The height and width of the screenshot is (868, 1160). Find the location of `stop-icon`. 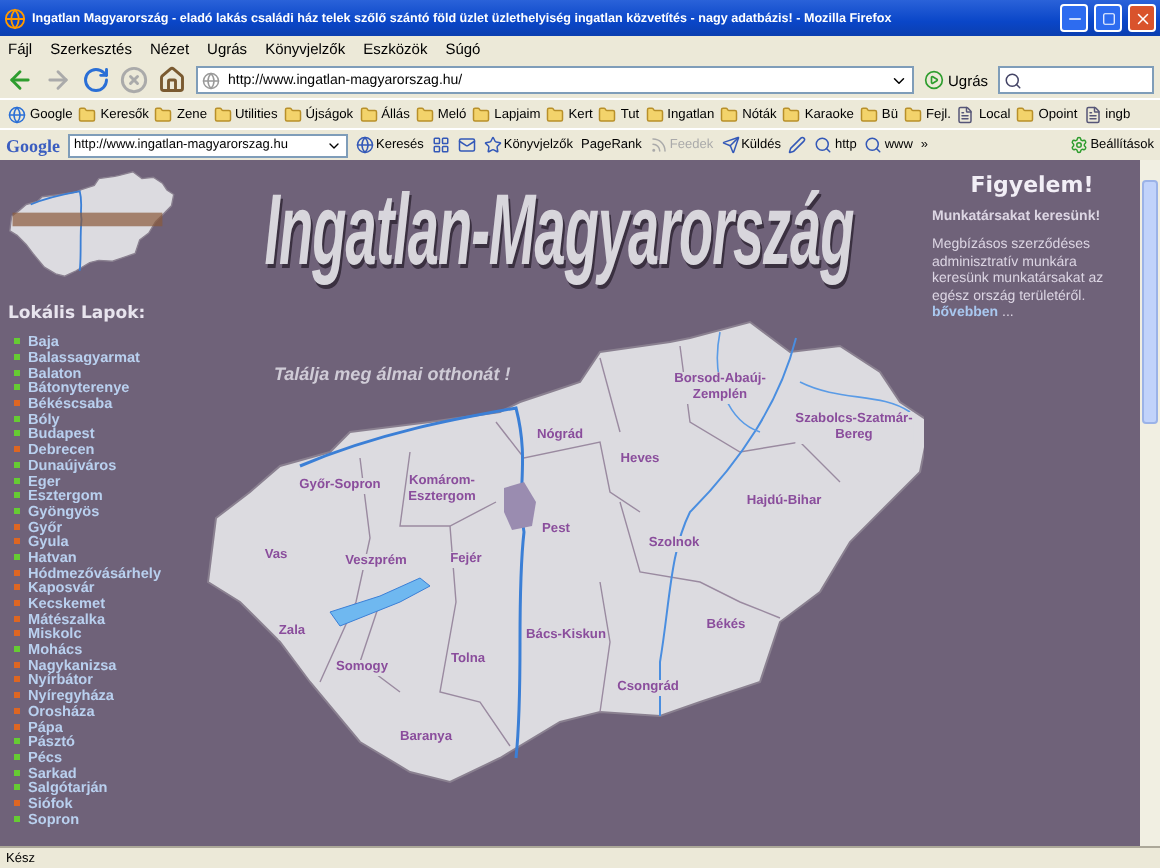

stop-icon is located at coordinates (134, 80).